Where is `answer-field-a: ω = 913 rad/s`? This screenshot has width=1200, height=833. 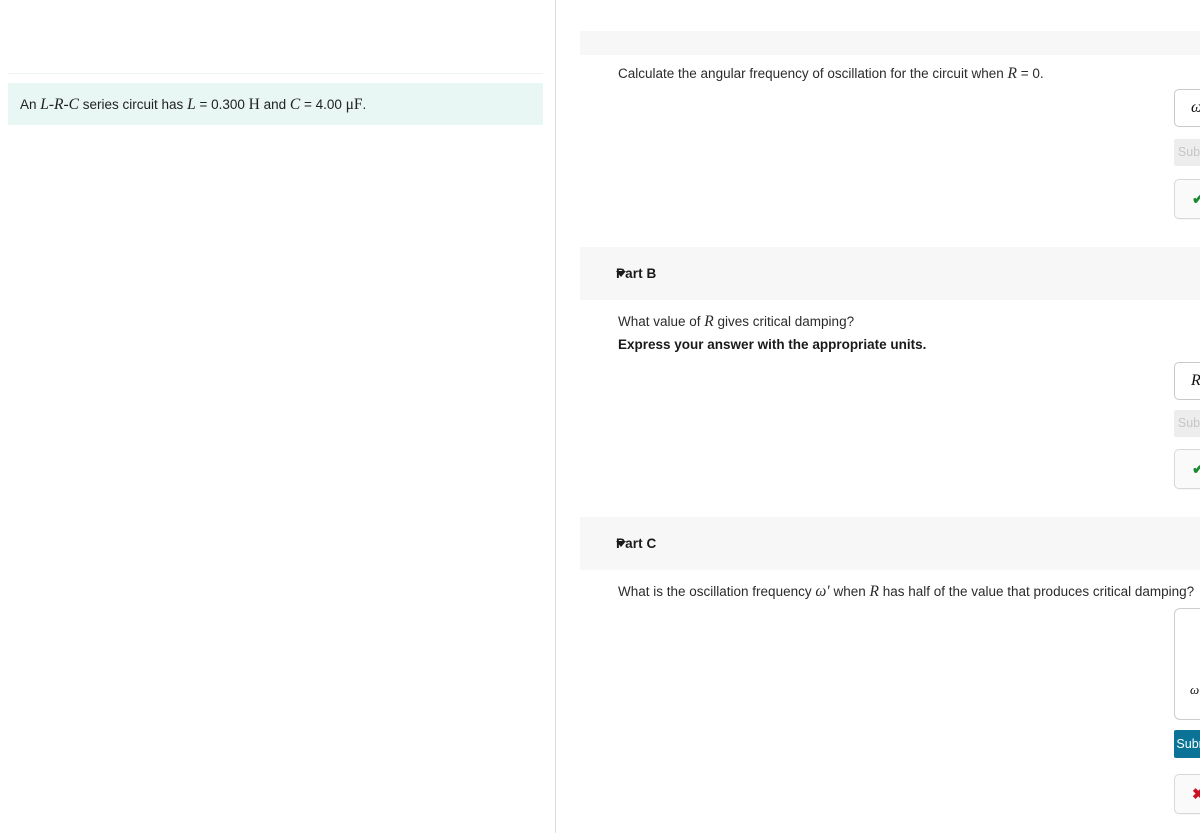 answer-field-a: ω = 913 rad/s is located at coordinates (1187, 108).